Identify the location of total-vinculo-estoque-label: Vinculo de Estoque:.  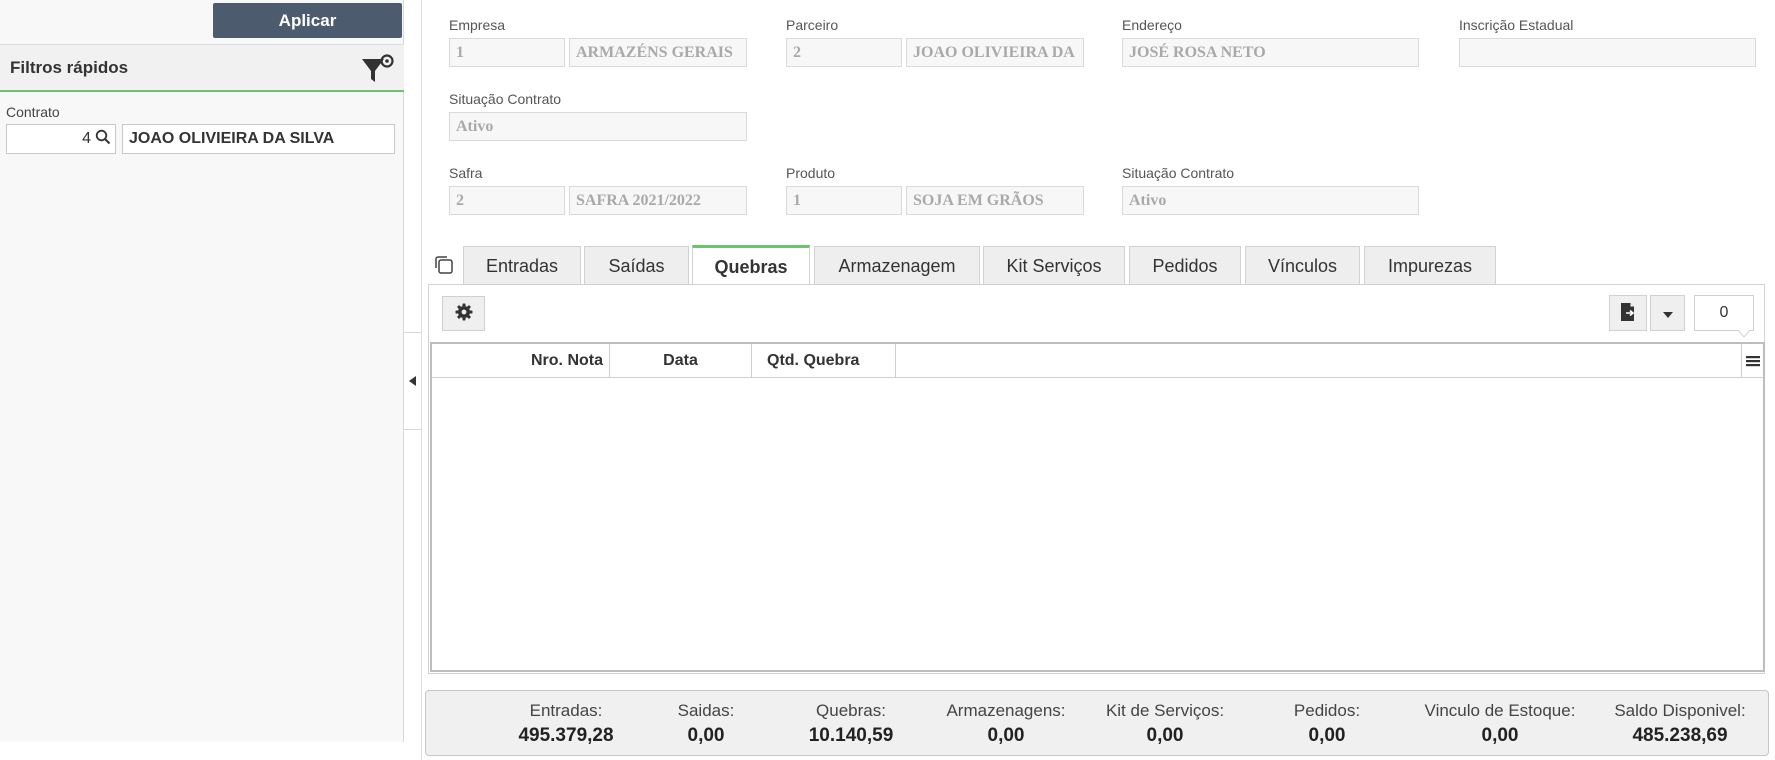
(1500, 710).